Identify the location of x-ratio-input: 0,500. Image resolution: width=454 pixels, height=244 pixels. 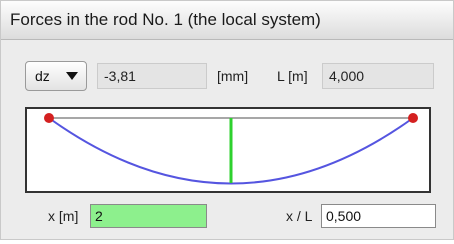
(378, 216).